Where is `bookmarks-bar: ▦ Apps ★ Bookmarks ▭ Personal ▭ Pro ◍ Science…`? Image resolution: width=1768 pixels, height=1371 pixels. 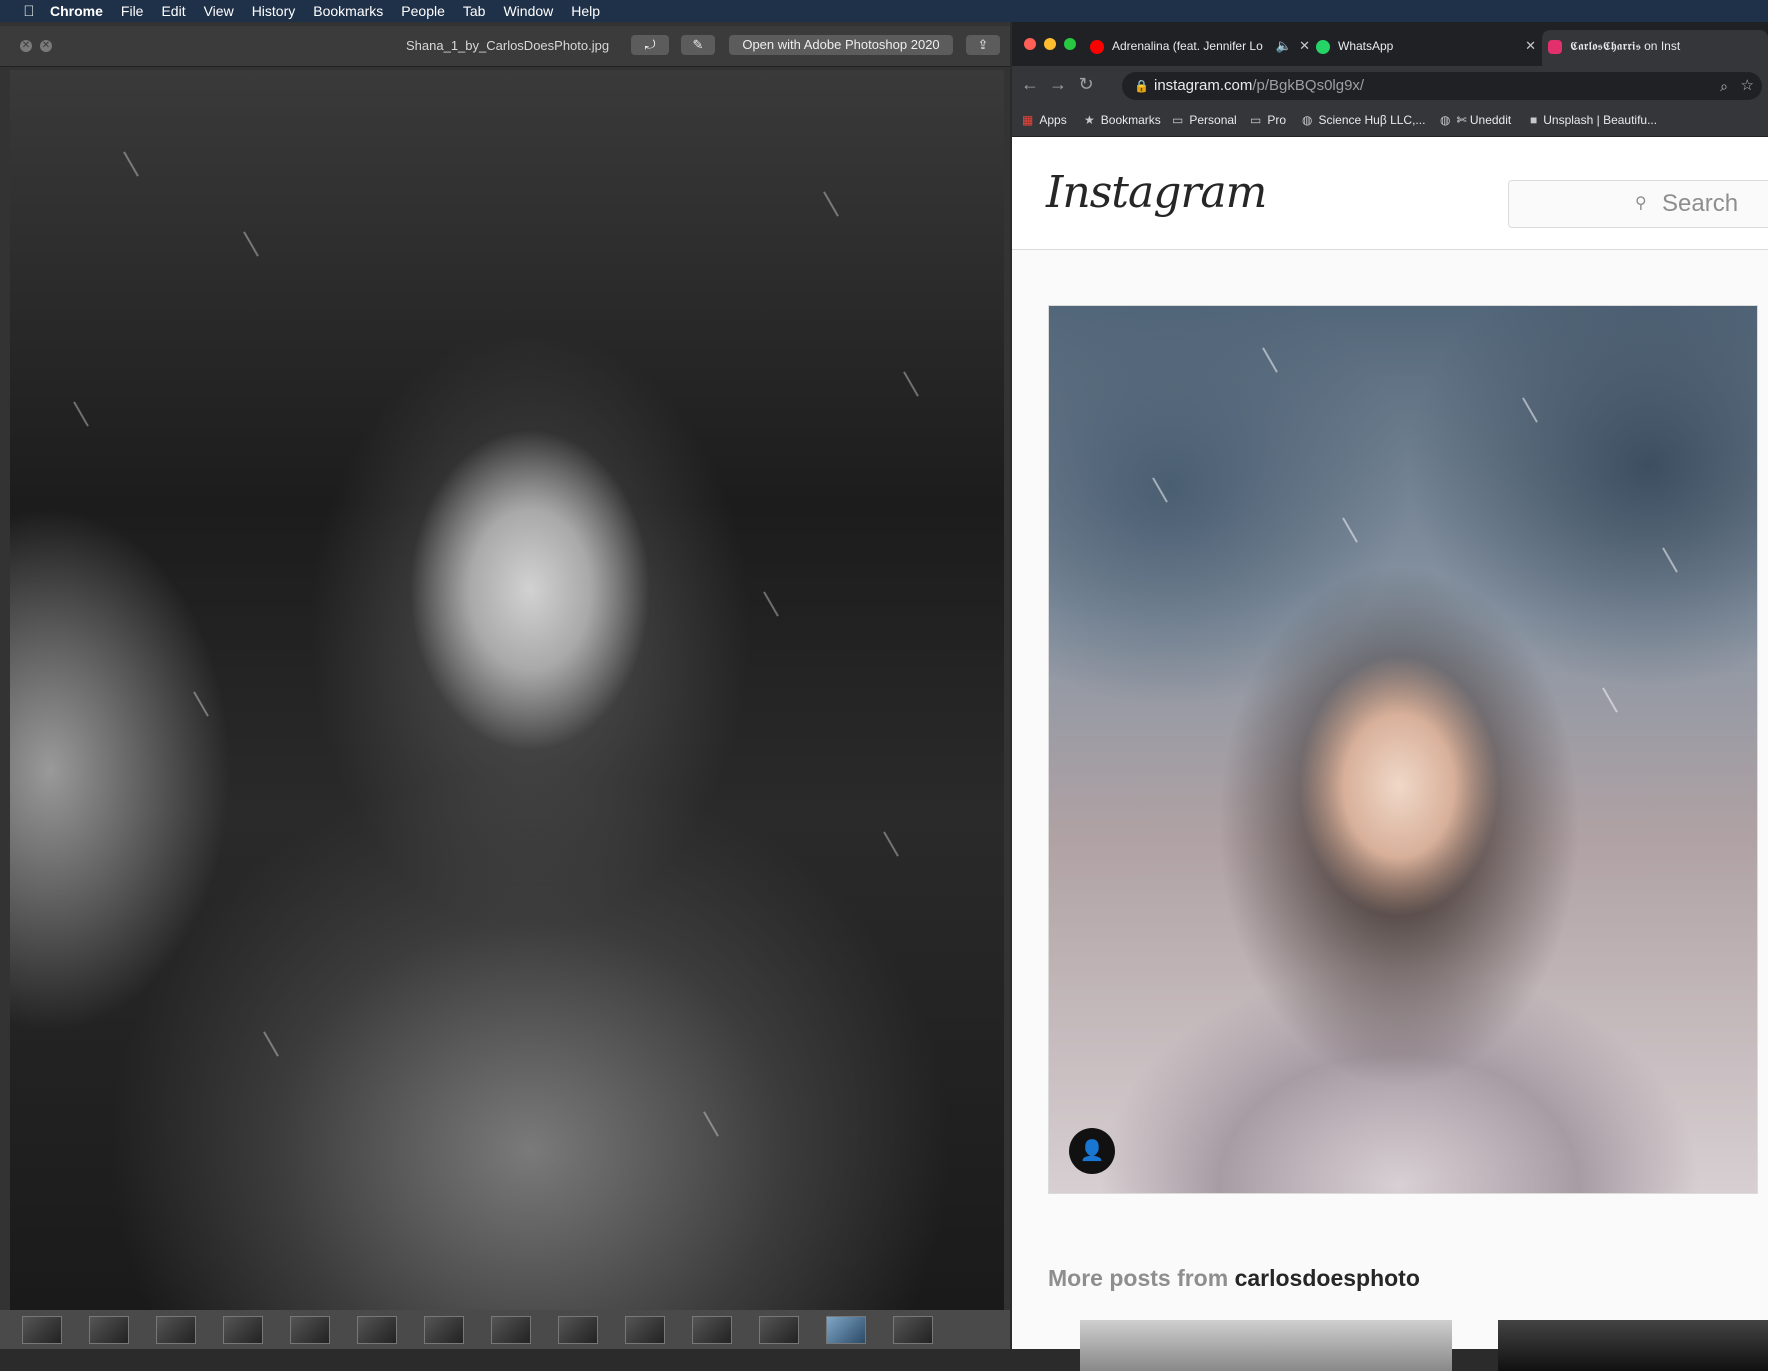 bookmarks-bar: ▦ Apps ★ Bookmarks ▭ Personal ▭ Pro ◍ Science… is located at coordinates (1390, 121).